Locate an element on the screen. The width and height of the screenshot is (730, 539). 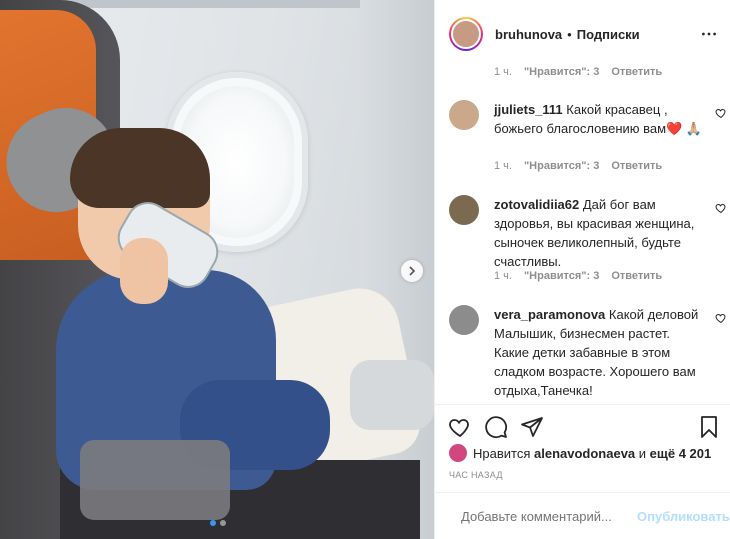
more-dots-icon is located at coordinates (709, 34).